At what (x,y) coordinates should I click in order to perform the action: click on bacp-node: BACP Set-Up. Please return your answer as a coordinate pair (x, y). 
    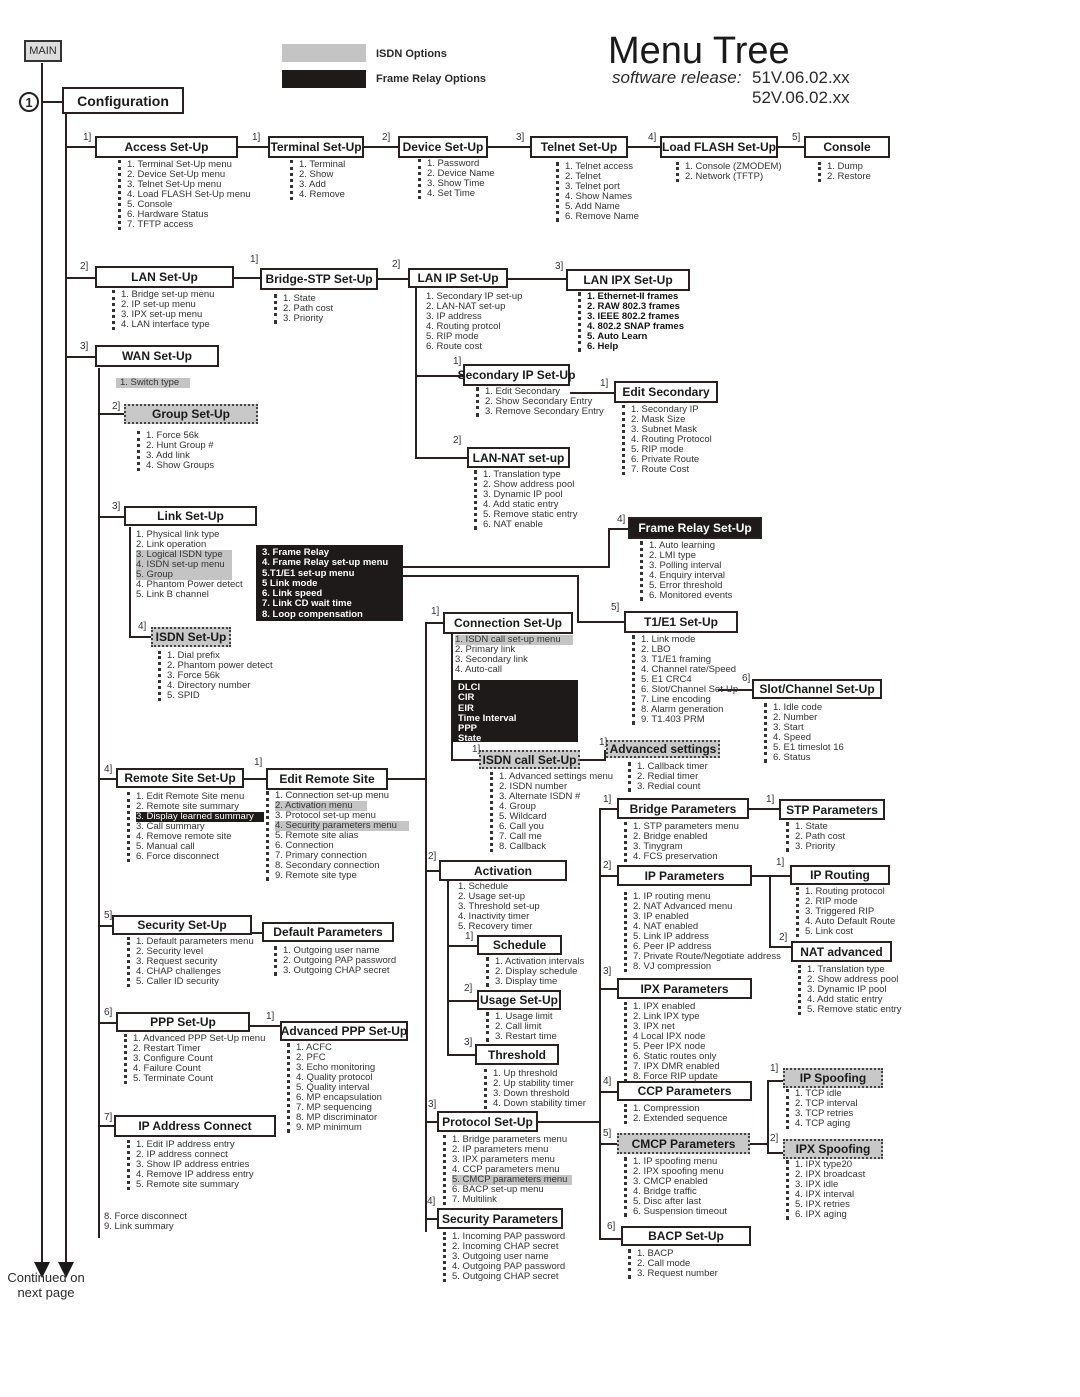
    Looking at the image, I should click on (686, 1236).